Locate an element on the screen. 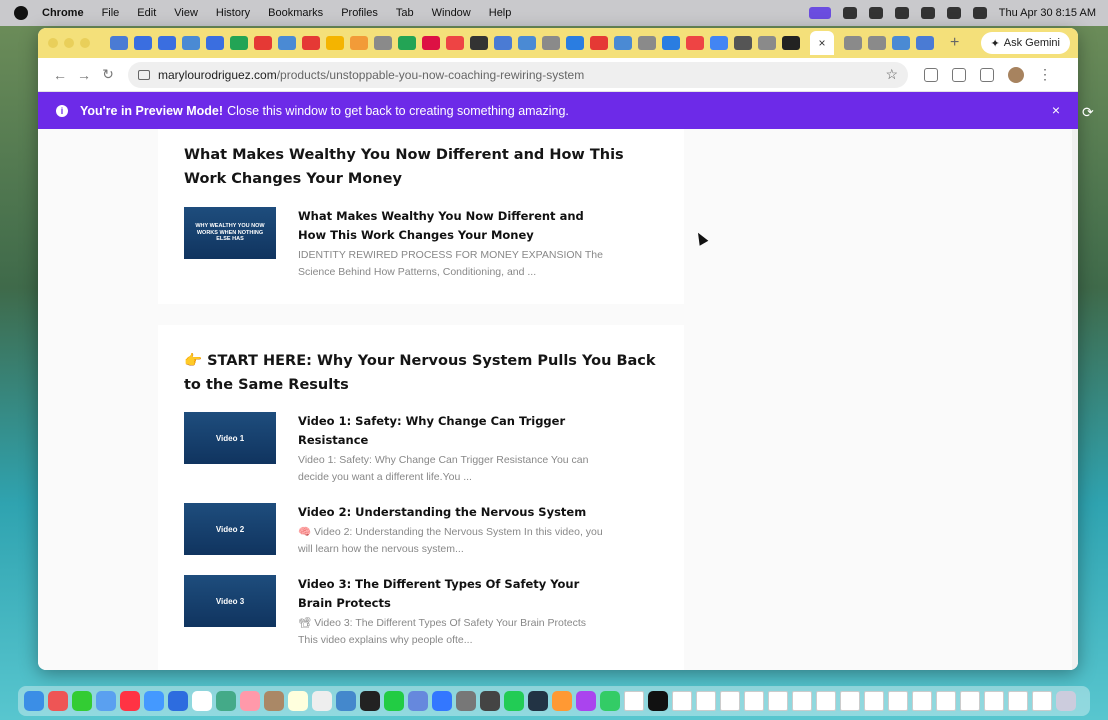 This screenshot has height=720, width=1108. tab-close-icon: × is located at coordinates (821, 43).